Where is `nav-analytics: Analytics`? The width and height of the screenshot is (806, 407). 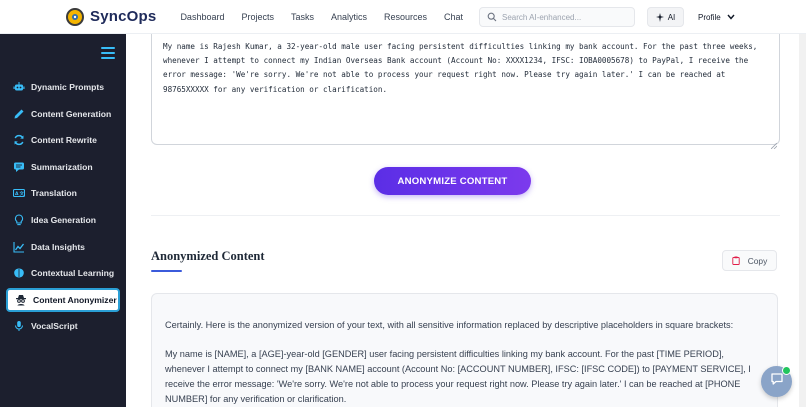 nav-analytics: Analytics is located at coordinates (349, 17).